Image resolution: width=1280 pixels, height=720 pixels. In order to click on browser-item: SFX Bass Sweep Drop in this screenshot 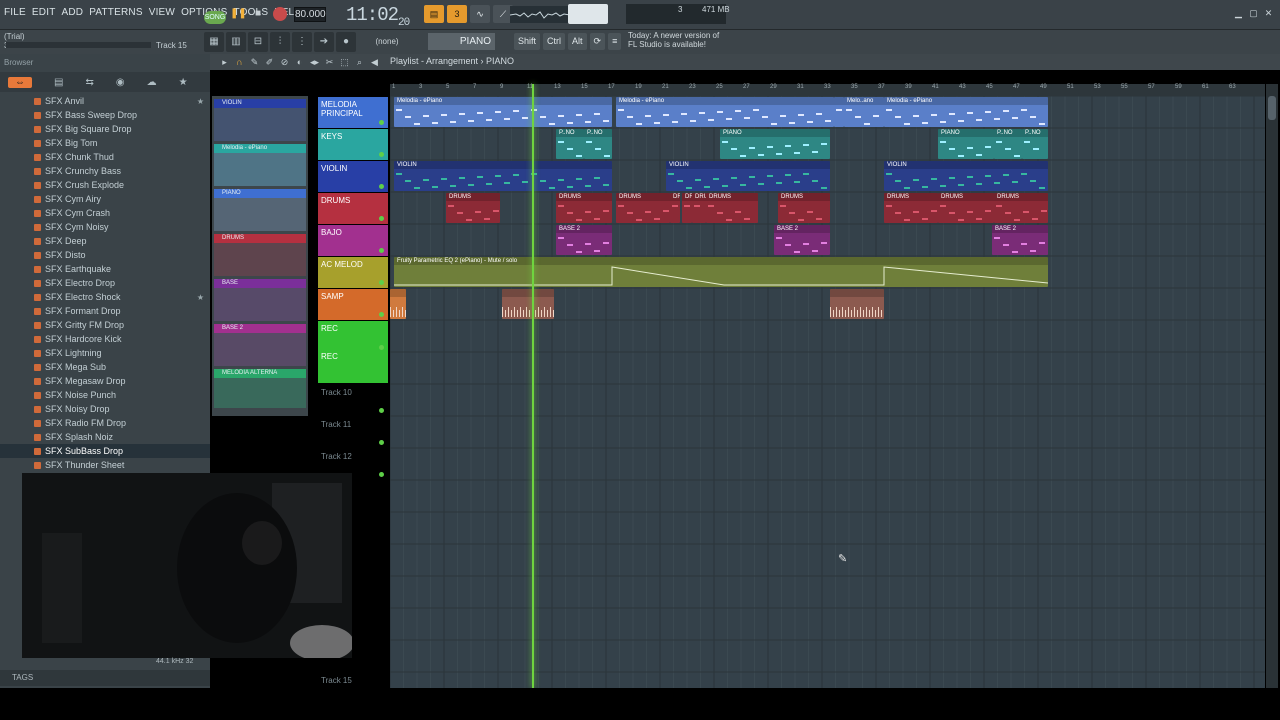, I will do `click(105, 115)`.